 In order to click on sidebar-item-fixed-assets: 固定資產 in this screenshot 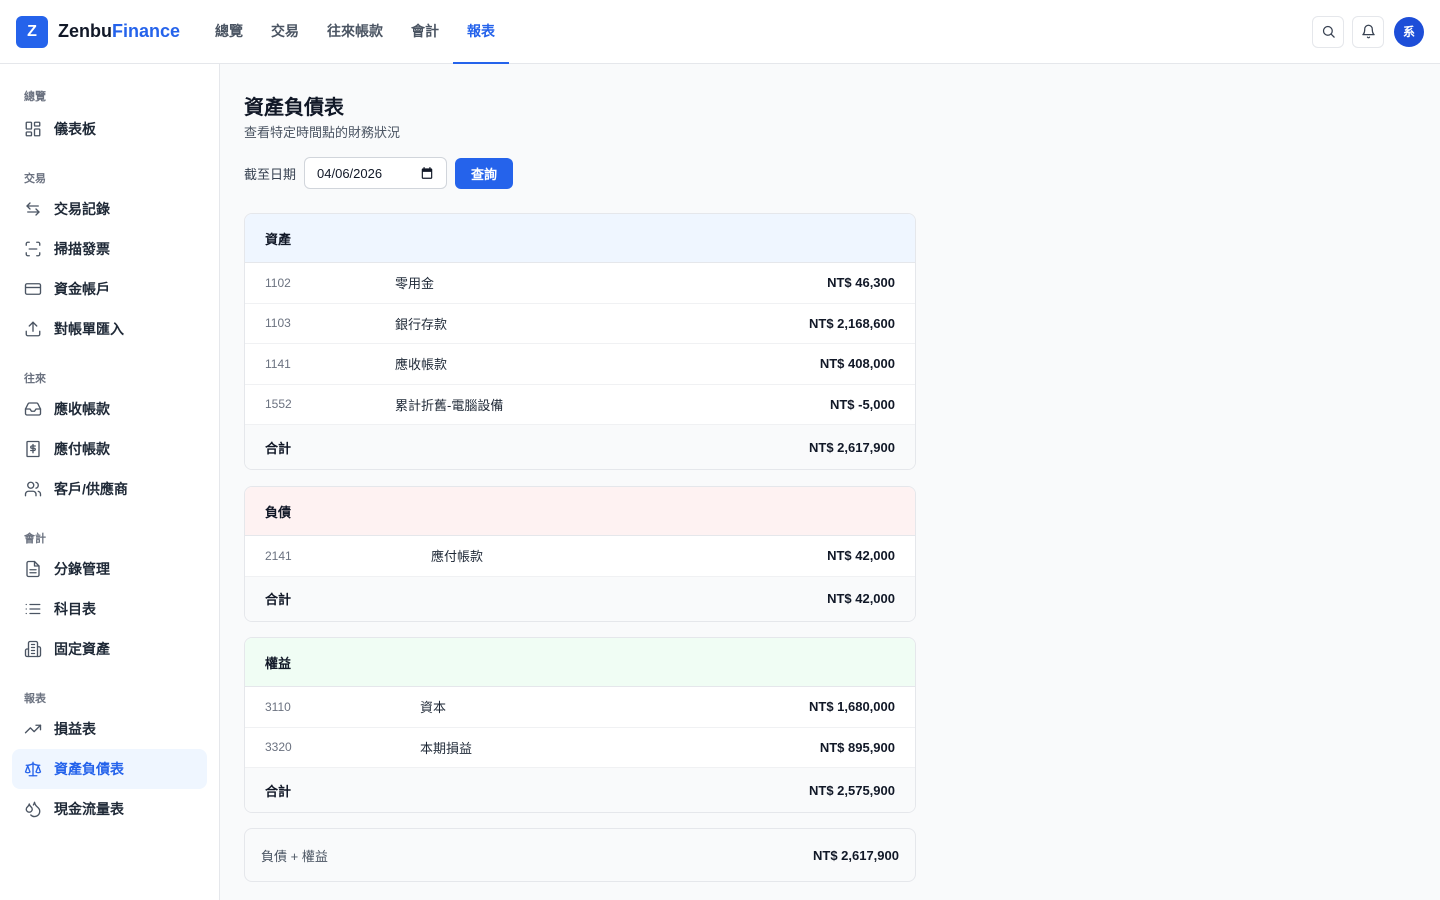, I will do `click(109, 649)`.